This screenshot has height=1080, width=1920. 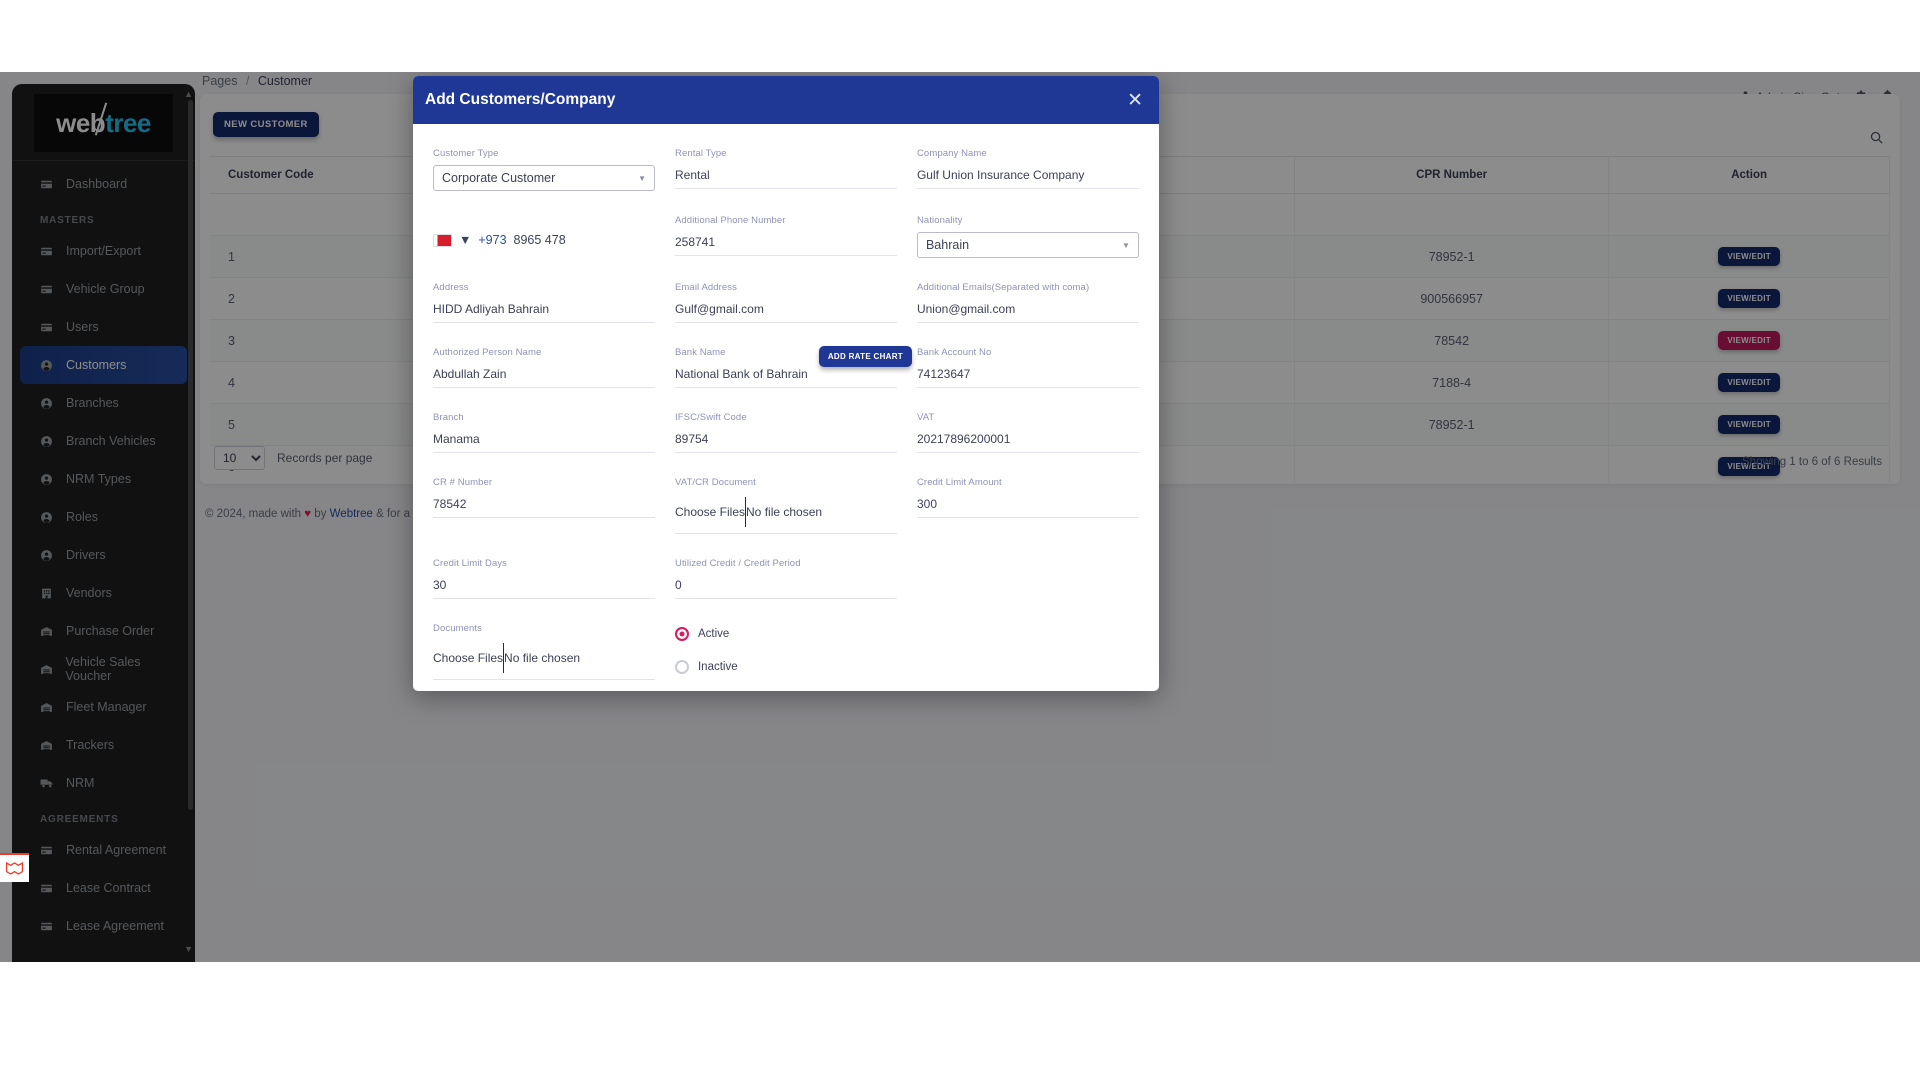 I want to click on field-cr-number: CR # Number 78542, so click(x=544, y=505).